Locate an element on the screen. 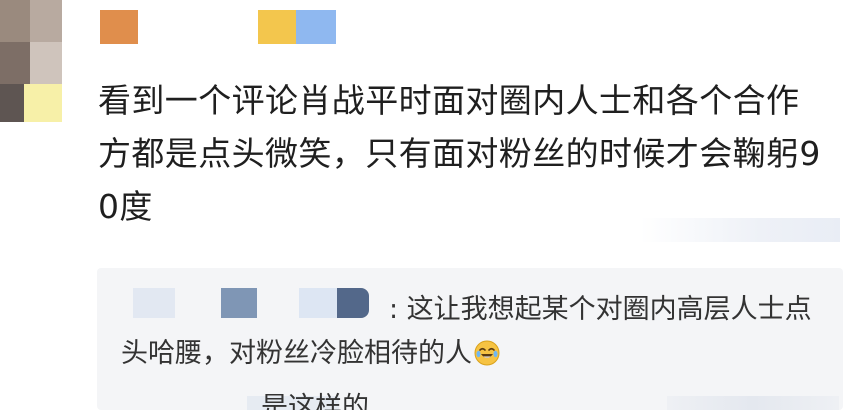 This screenshot has width=843, height=410. watermark is located at coordinates (753, 403).